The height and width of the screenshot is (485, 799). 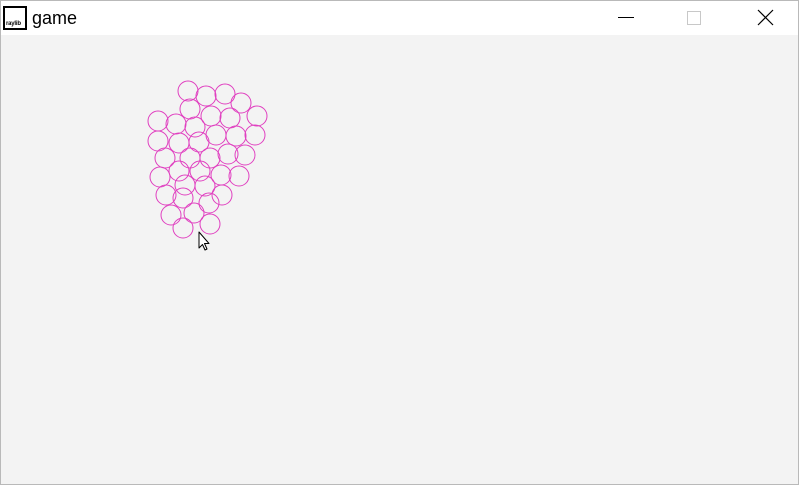 I want to click on title-bar: raylib game, so click(x=399, y=18).